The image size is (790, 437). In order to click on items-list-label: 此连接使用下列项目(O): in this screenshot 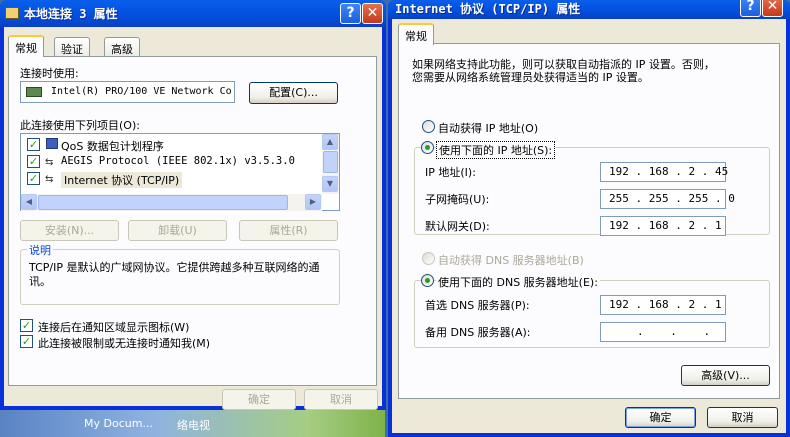, I will do `click(80, 125)`.